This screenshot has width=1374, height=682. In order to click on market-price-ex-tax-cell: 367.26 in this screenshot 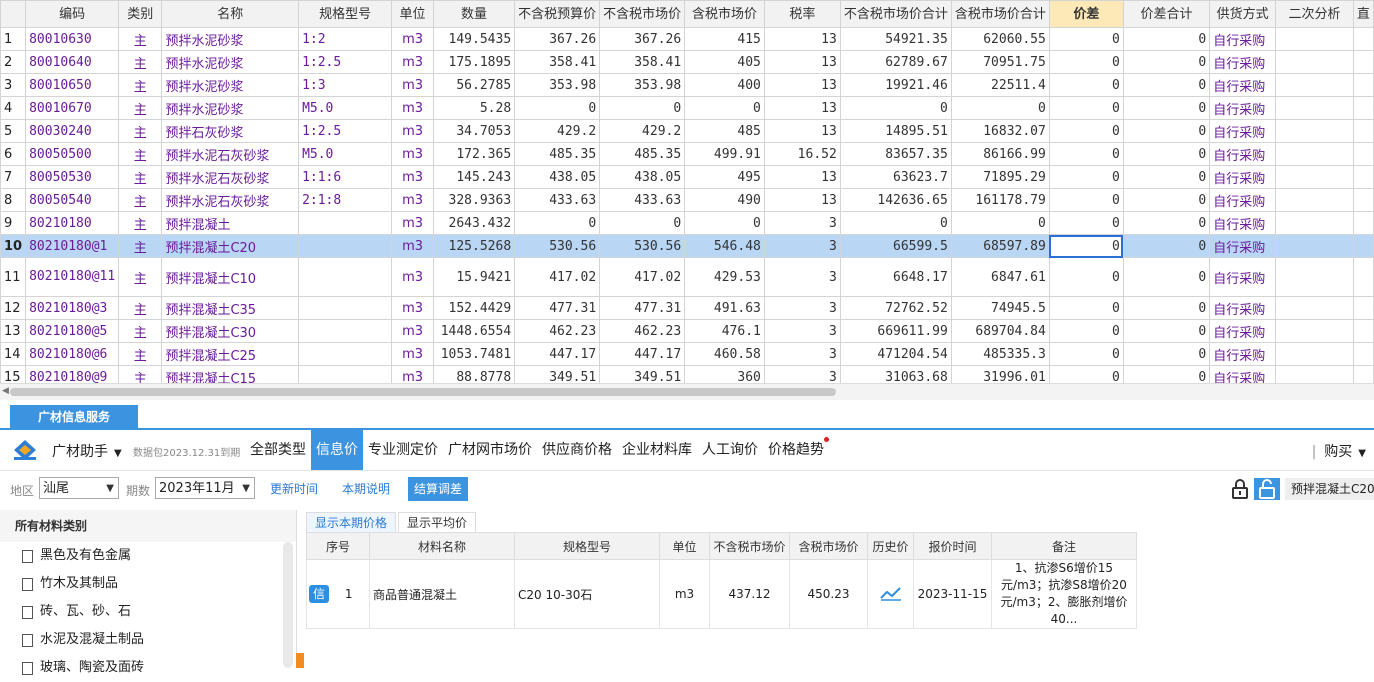, I will do `click(642, 39)`.